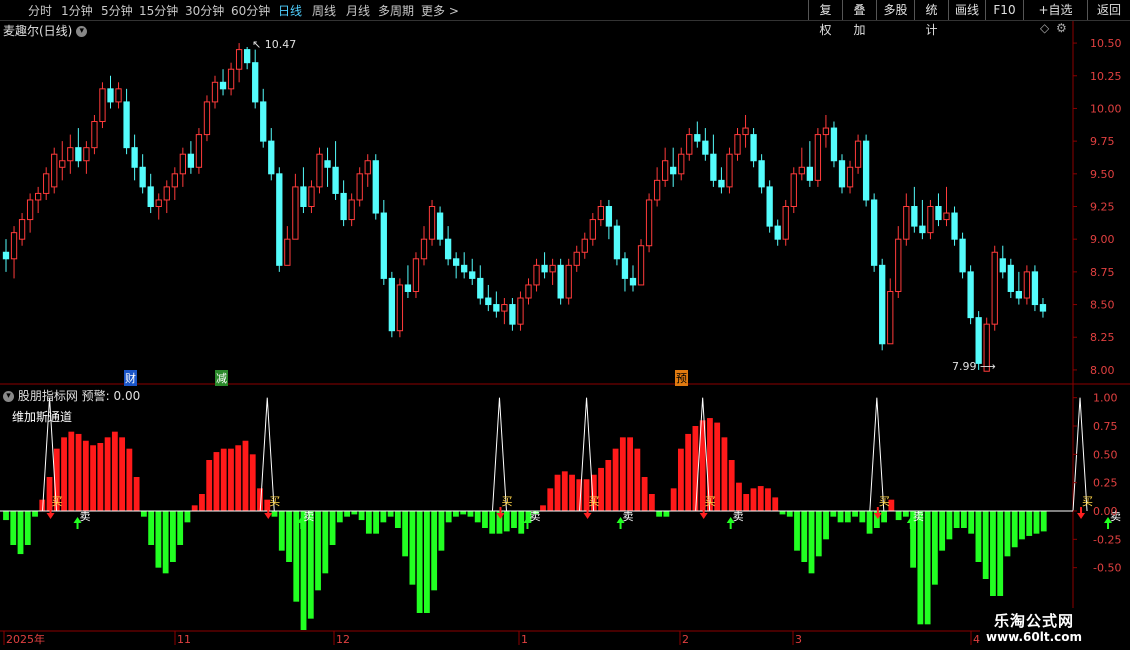 This screenshot has height=650, width=1130. Describe the element at coordinates (1055, 10) in the screenshot. I see `toolbar-button-6: +自选` at that location.